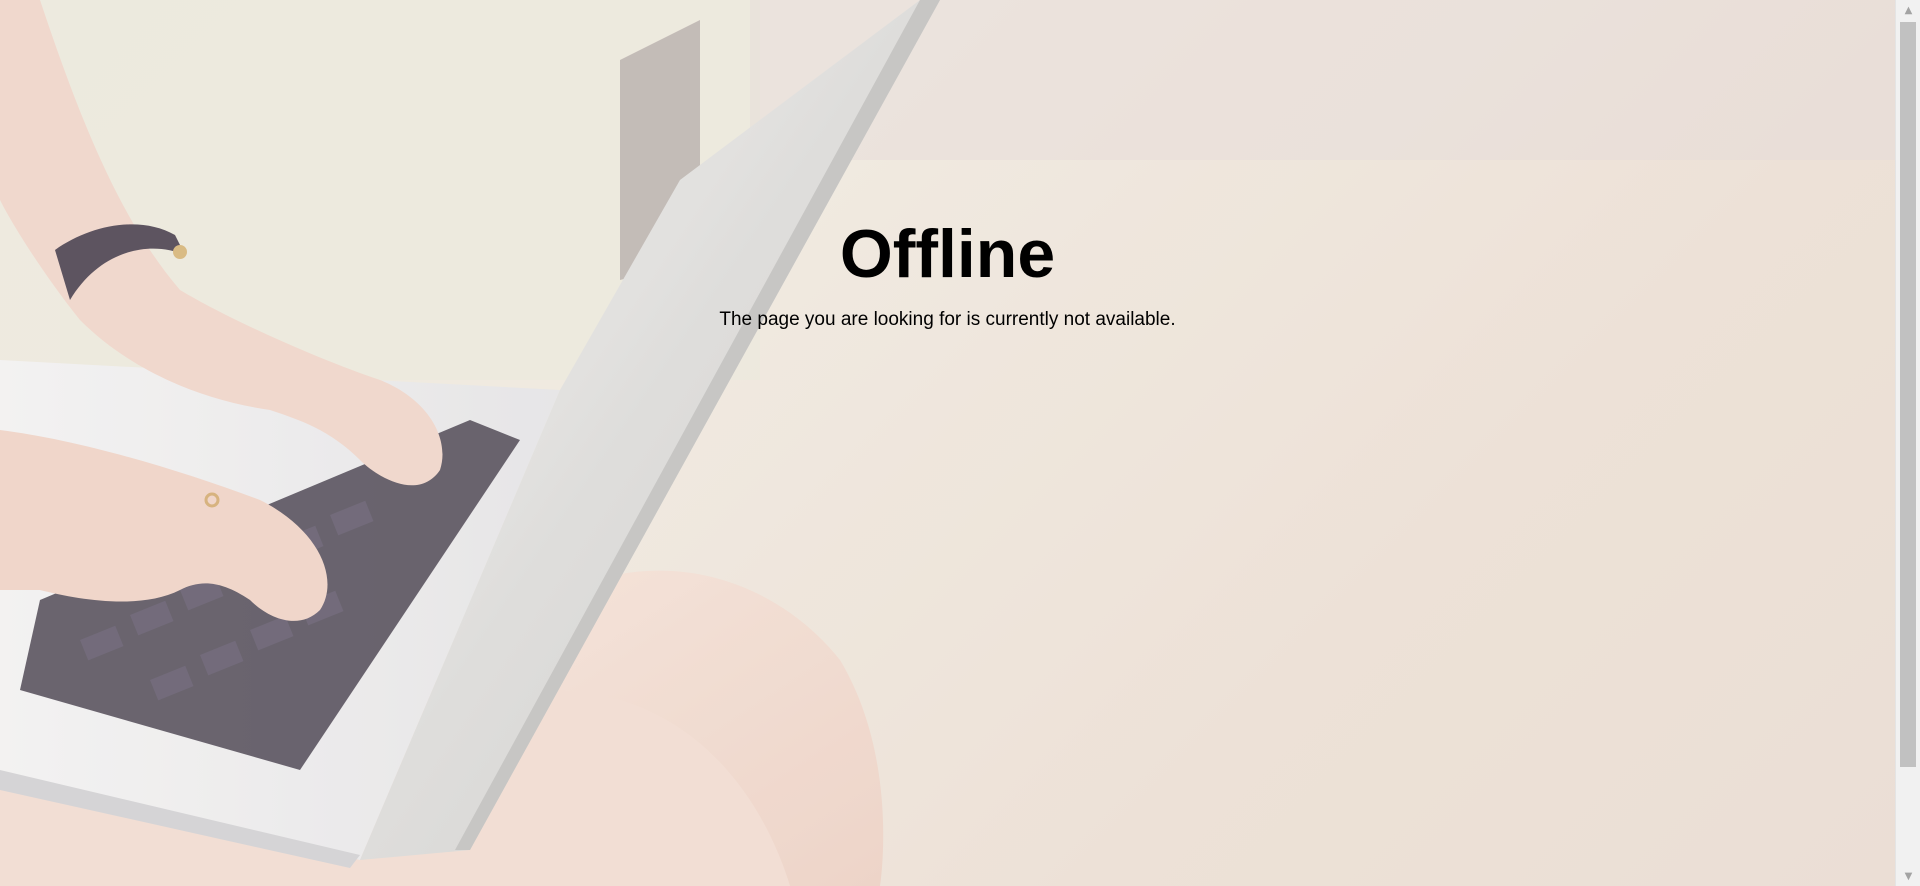 The image size is (1920, 886). What do you see at coordinates (1908, 394) in the screenshot?
I see `scrollbar-thumb` at bounding box center [1908, 394].